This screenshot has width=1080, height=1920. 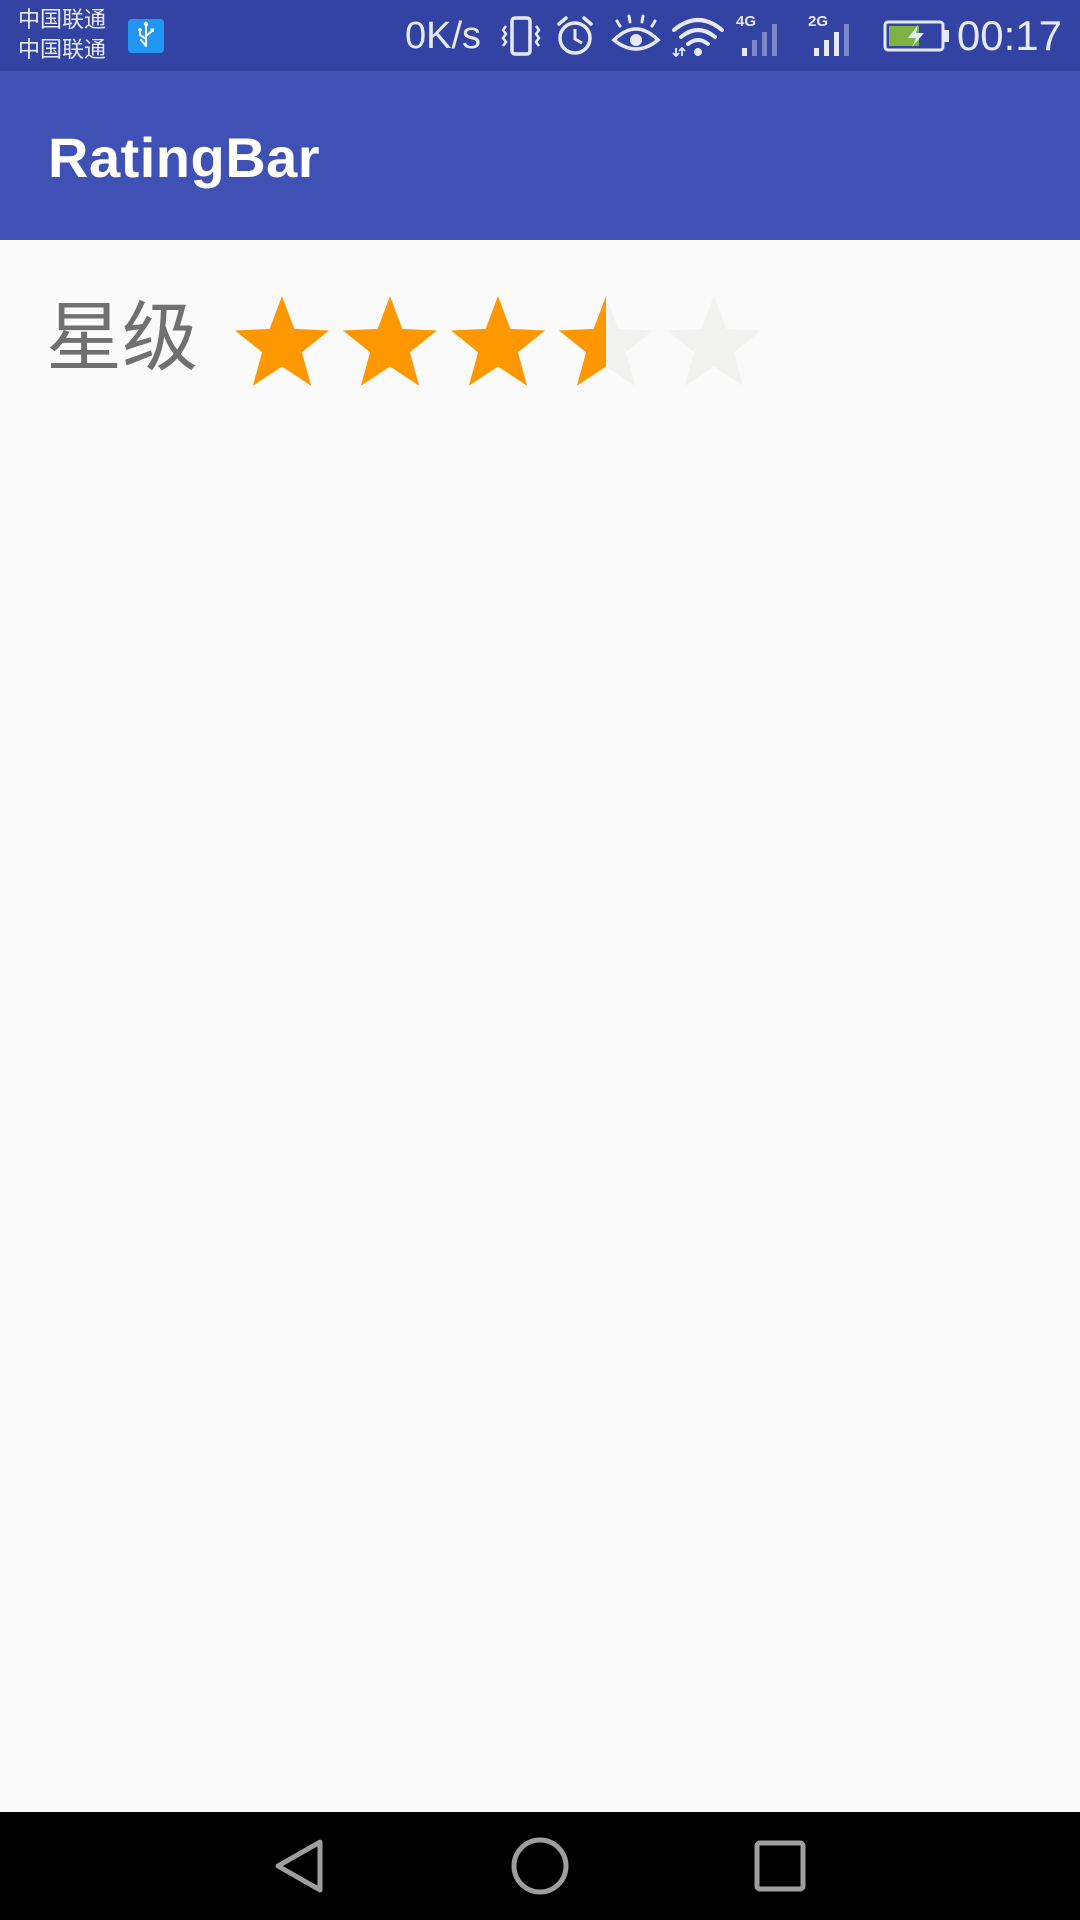 I want to click on signal-2g-icon: 2G, so click(x=833, y=36).